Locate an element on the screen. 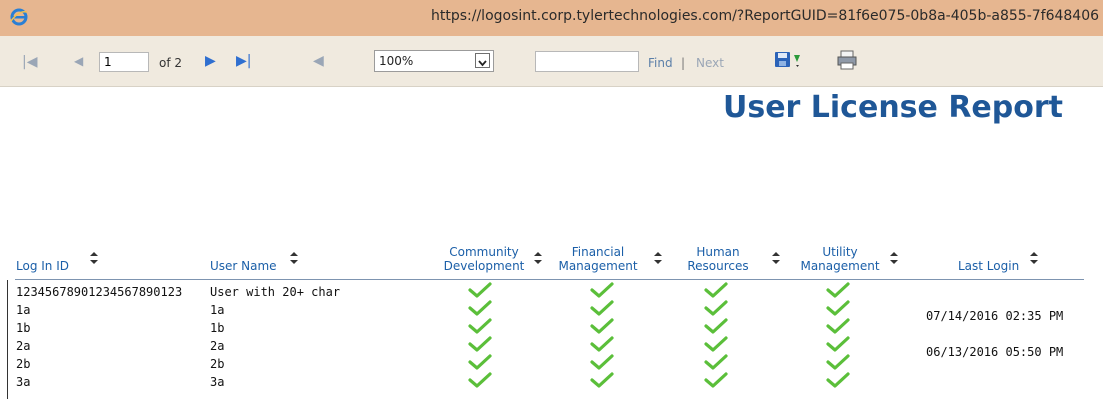  last-page-icon: ▶| is located at coordinates (243, 61).